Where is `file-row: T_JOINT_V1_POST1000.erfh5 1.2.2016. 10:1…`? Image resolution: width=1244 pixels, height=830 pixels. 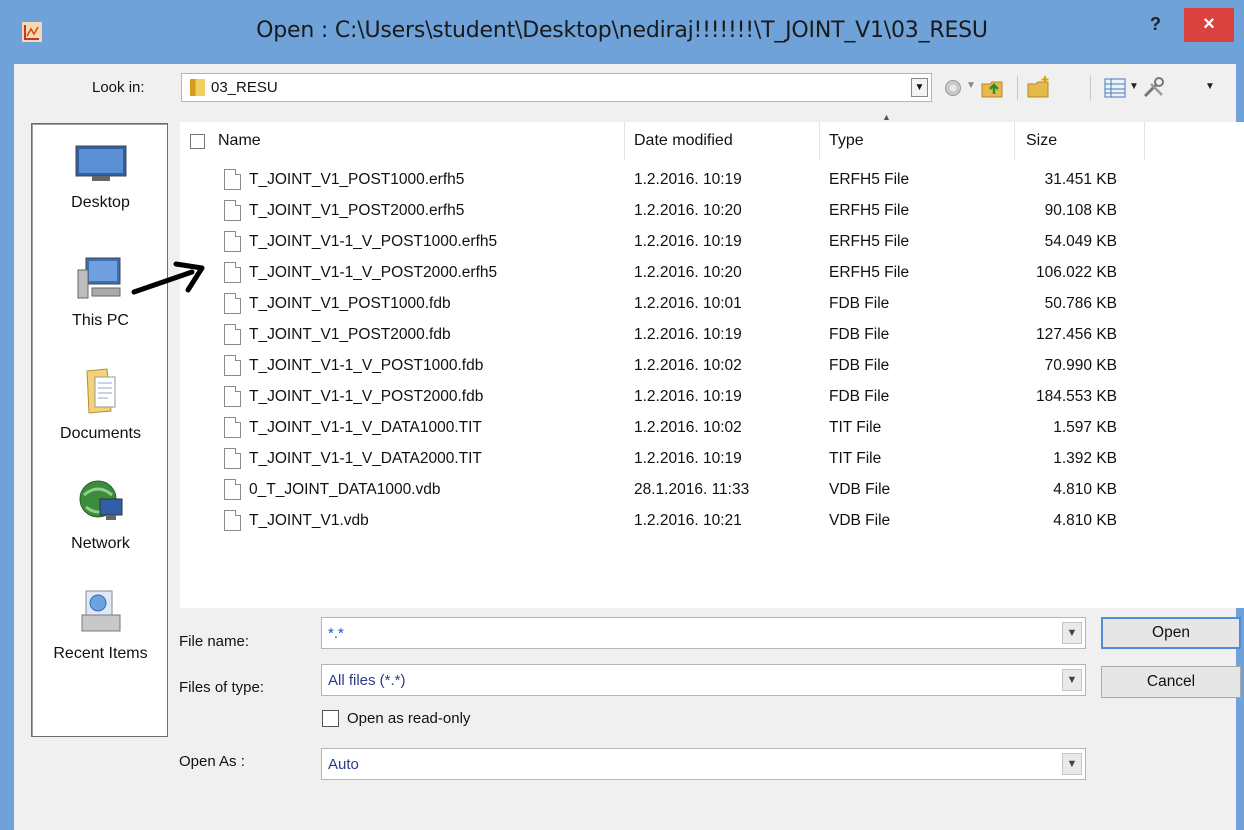
file-row: T_JOINT_V1_POST1000.erfh5 1.2.2016. 10:1… is located at coordinates (712, 180).